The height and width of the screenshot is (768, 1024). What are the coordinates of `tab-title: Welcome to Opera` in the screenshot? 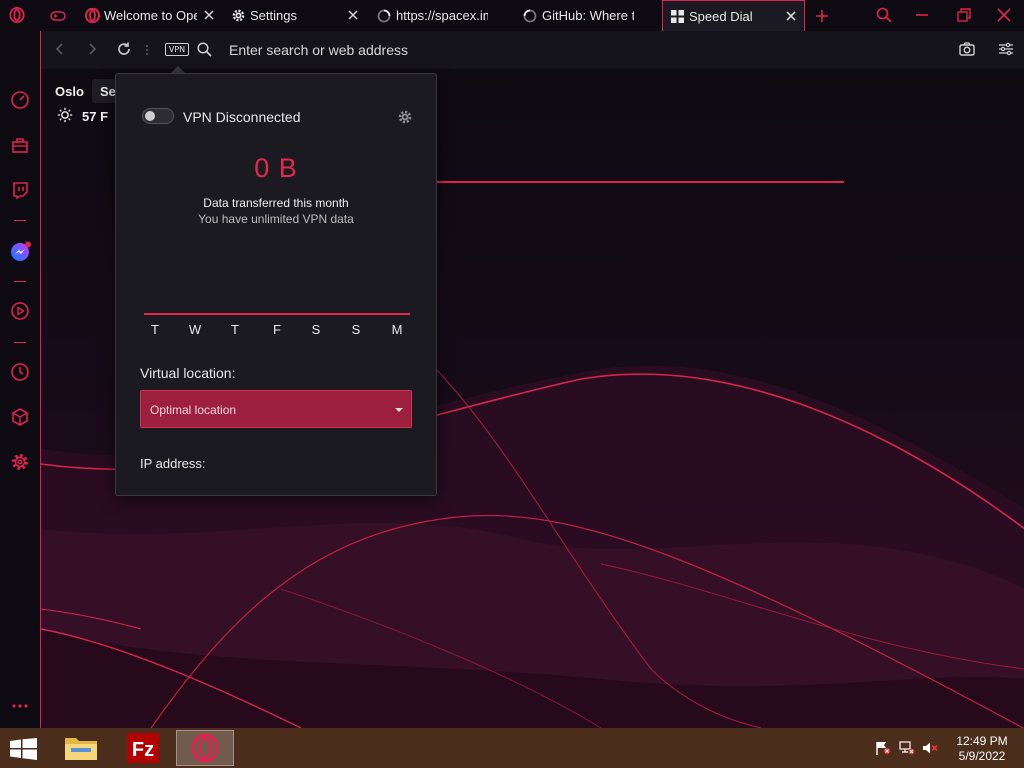 It's located at (150, 15).